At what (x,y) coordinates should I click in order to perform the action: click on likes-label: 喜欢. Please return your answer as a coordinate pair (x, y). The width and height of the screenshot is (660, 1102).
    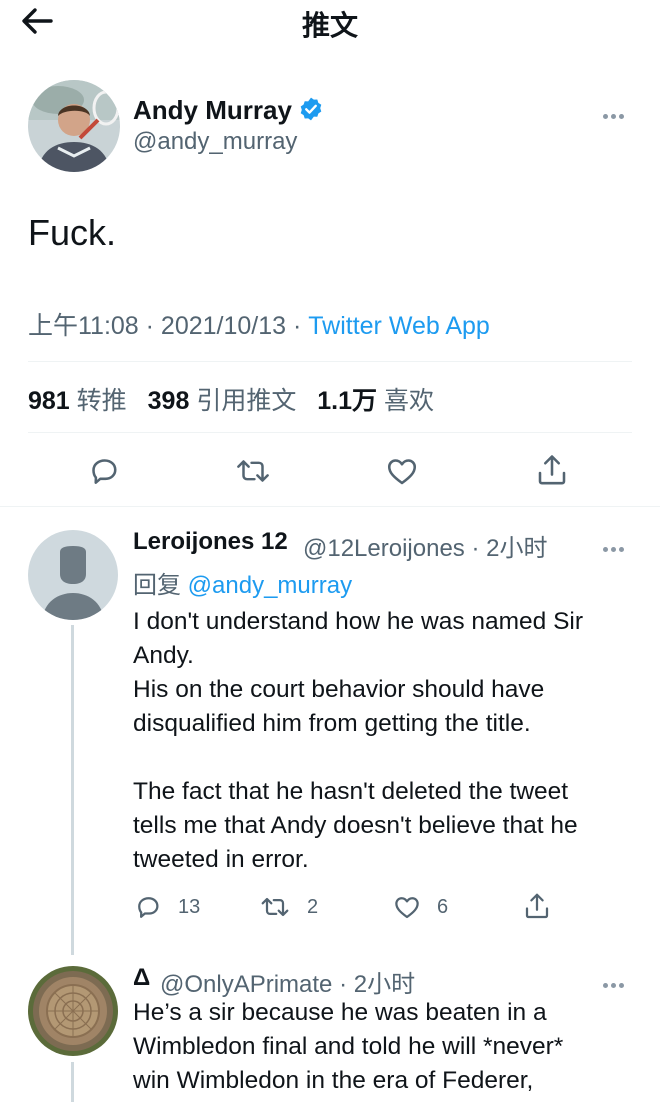
    Looking at the image, I should click on (409, 401).